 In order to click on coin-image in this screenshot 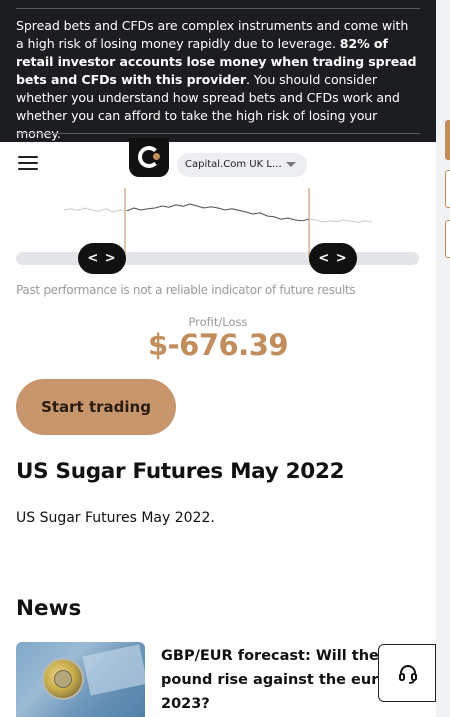, I will do `click(63, 679)`.